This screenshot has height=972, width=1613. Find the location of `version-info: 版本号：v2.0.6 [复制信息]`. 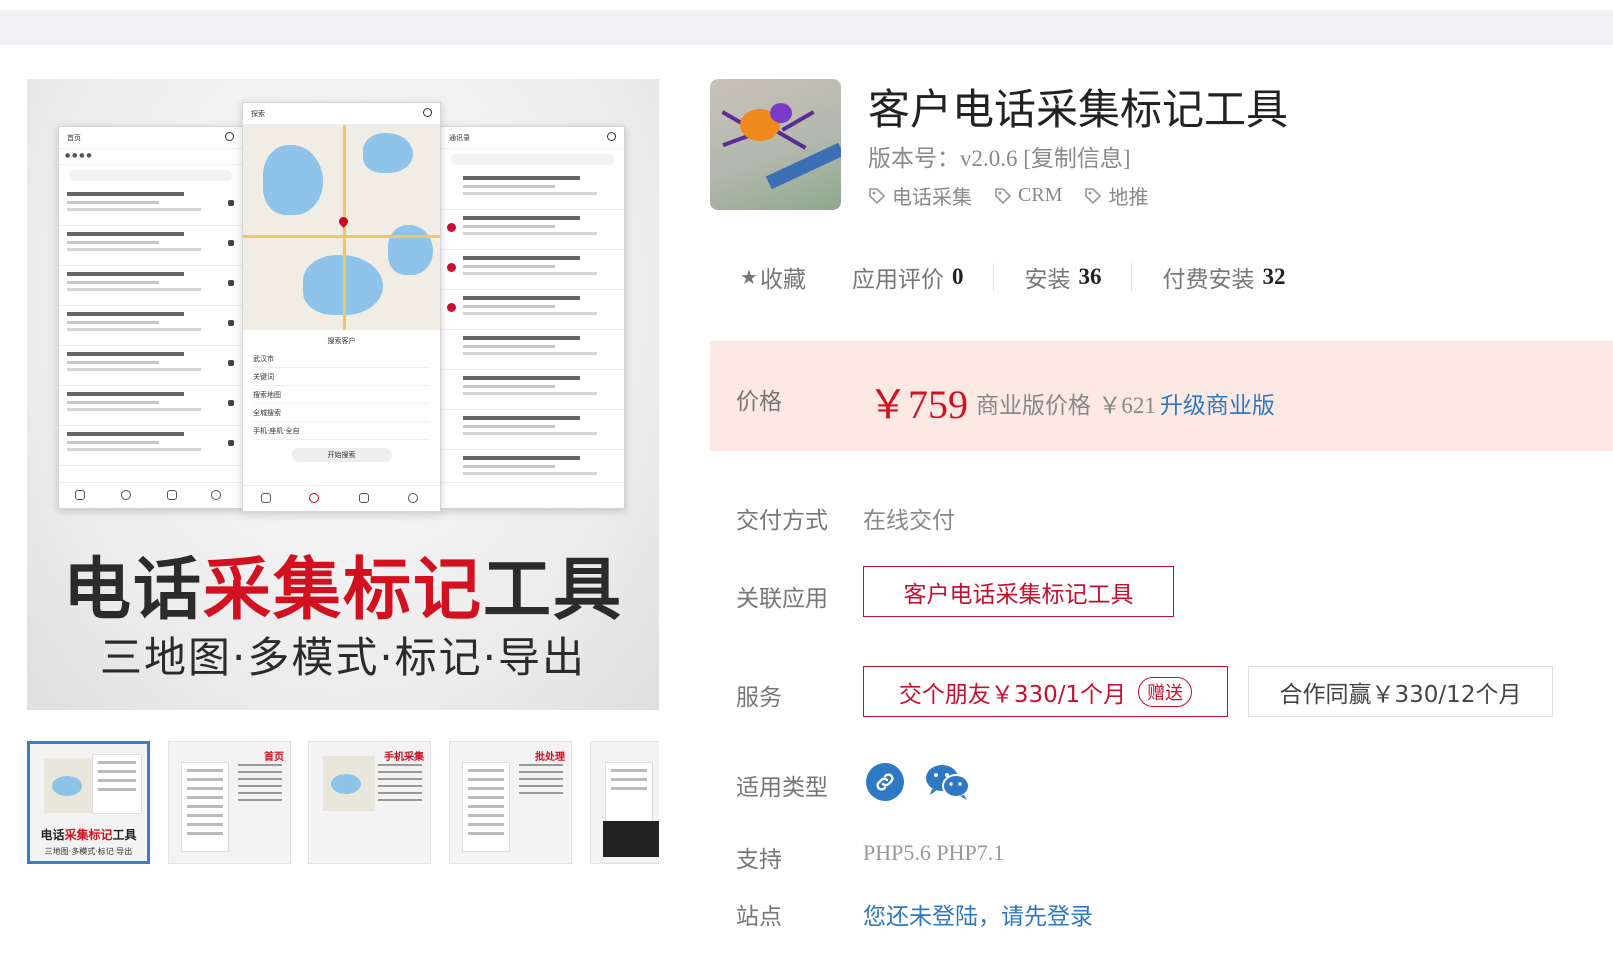

version-info: 版本号：v2.0.6 [复制信息] is located at coordinates (999, 156).